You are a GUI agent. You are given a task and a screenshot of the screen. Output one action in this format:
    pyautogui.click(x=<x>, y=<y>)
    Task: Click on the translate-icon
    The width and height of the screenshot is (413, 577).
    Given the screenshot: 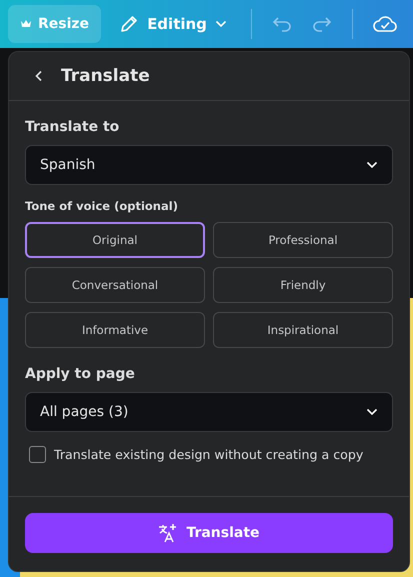 What is the action you would take?
    pyautogui.click(x=168, y=533)
    